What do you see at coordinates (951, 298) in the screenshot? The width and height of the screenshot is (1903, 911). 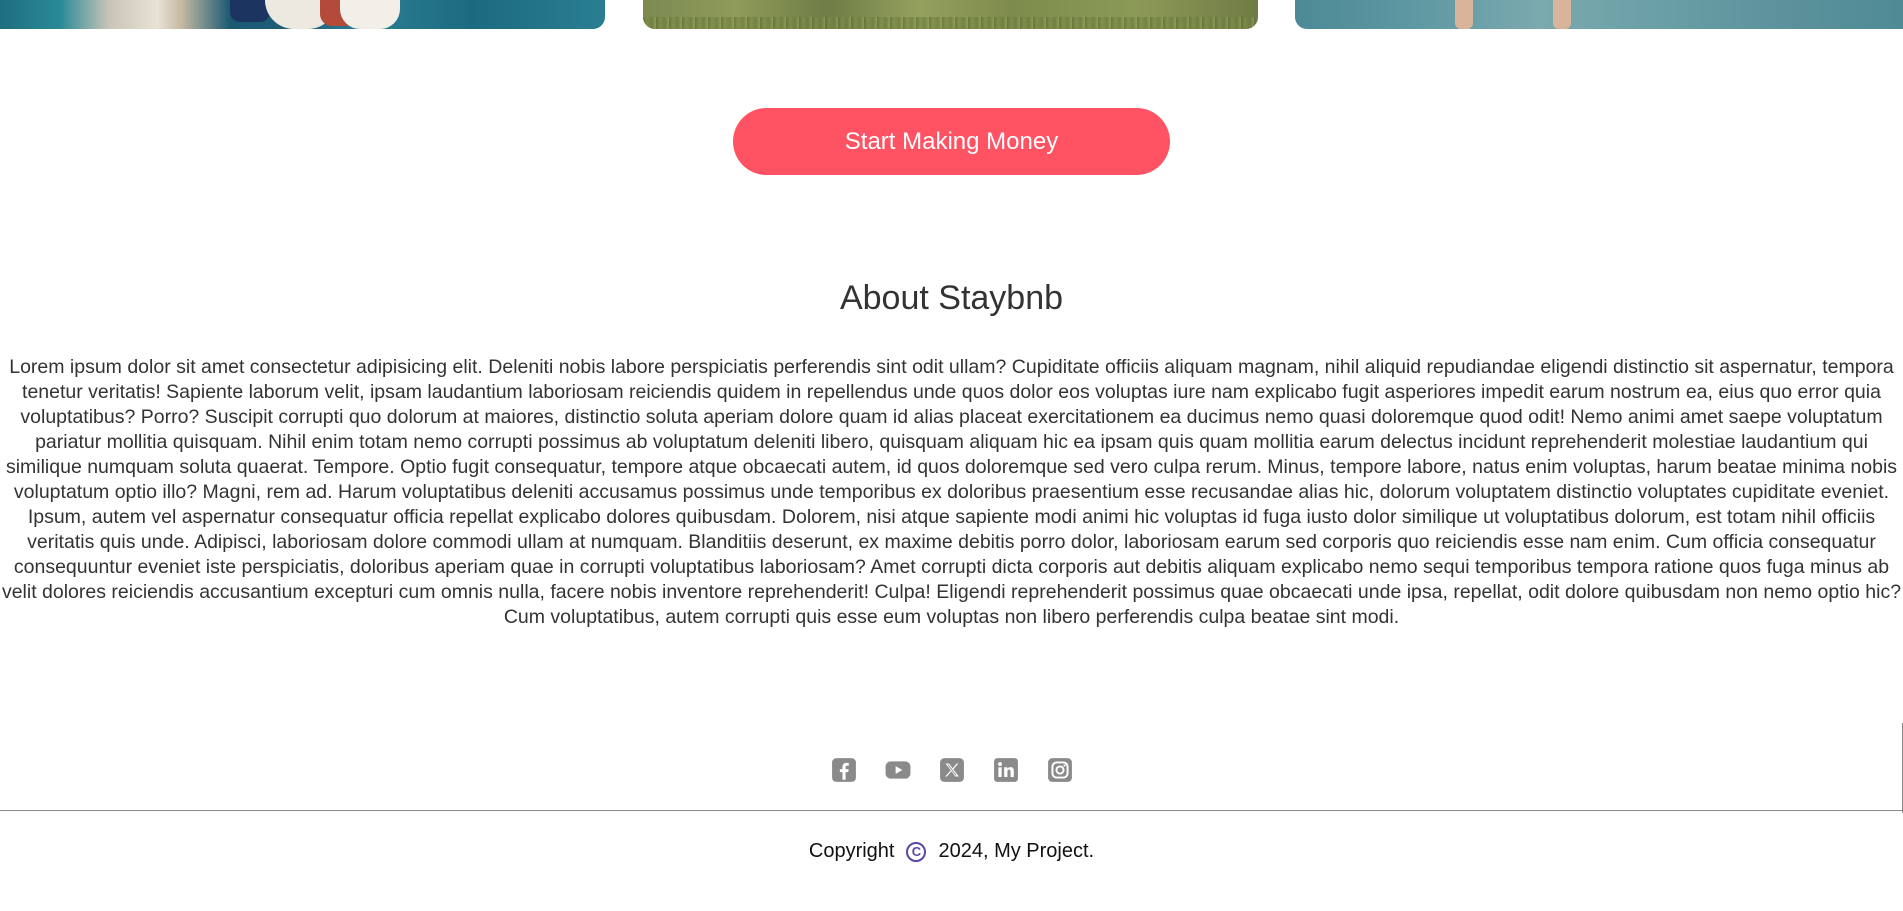 I see `about-title: About Staybnb` at bounding box center [951, 298].